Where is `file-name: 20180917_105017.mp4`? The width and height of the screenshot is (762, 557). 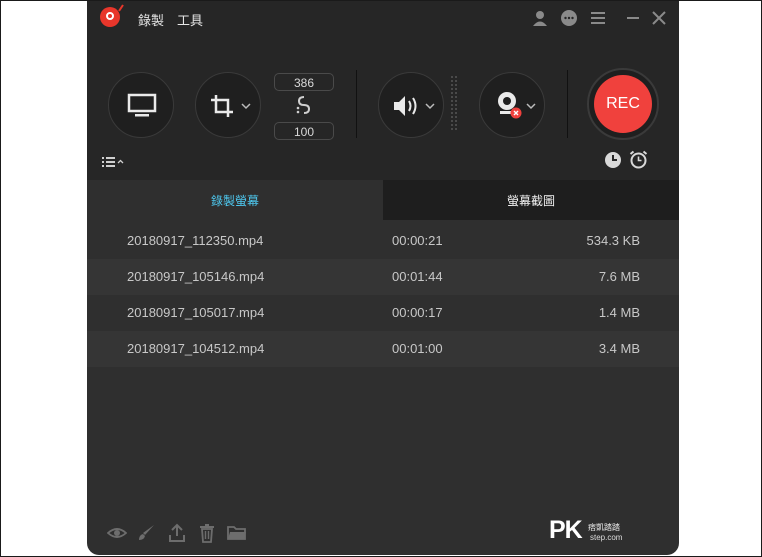 file-name: 20180917_105017.mp4 is located at coordinates (196, 312).